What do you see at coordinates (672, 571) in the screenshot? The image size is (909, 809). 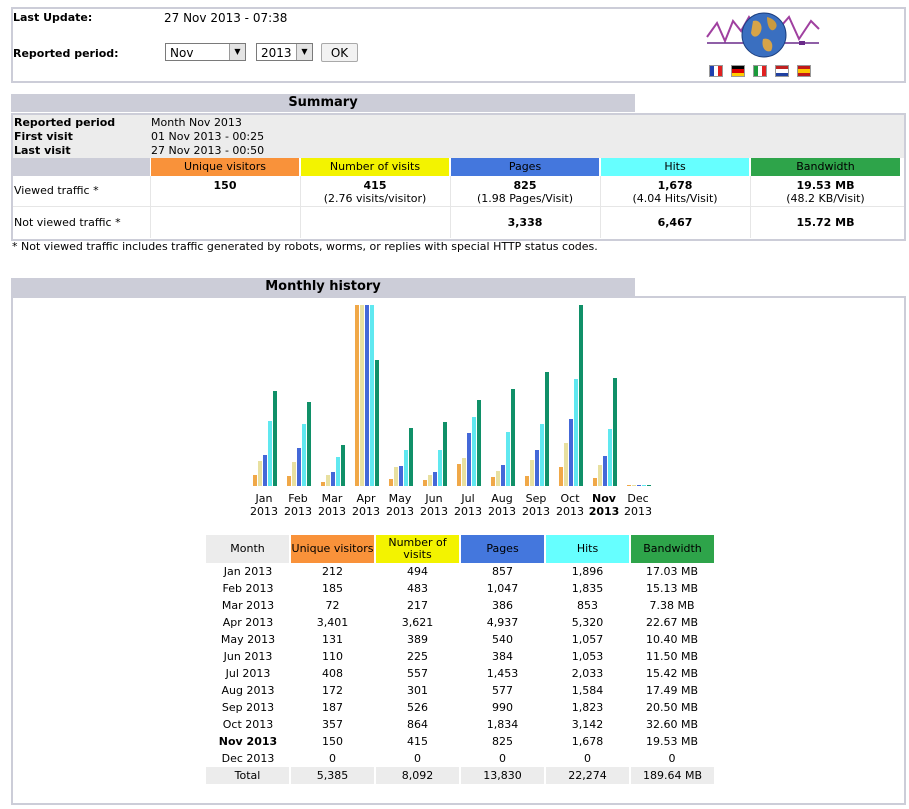 I see `table-cell-bandwidth: 17.03 MB` at bounding box center [672, 571].